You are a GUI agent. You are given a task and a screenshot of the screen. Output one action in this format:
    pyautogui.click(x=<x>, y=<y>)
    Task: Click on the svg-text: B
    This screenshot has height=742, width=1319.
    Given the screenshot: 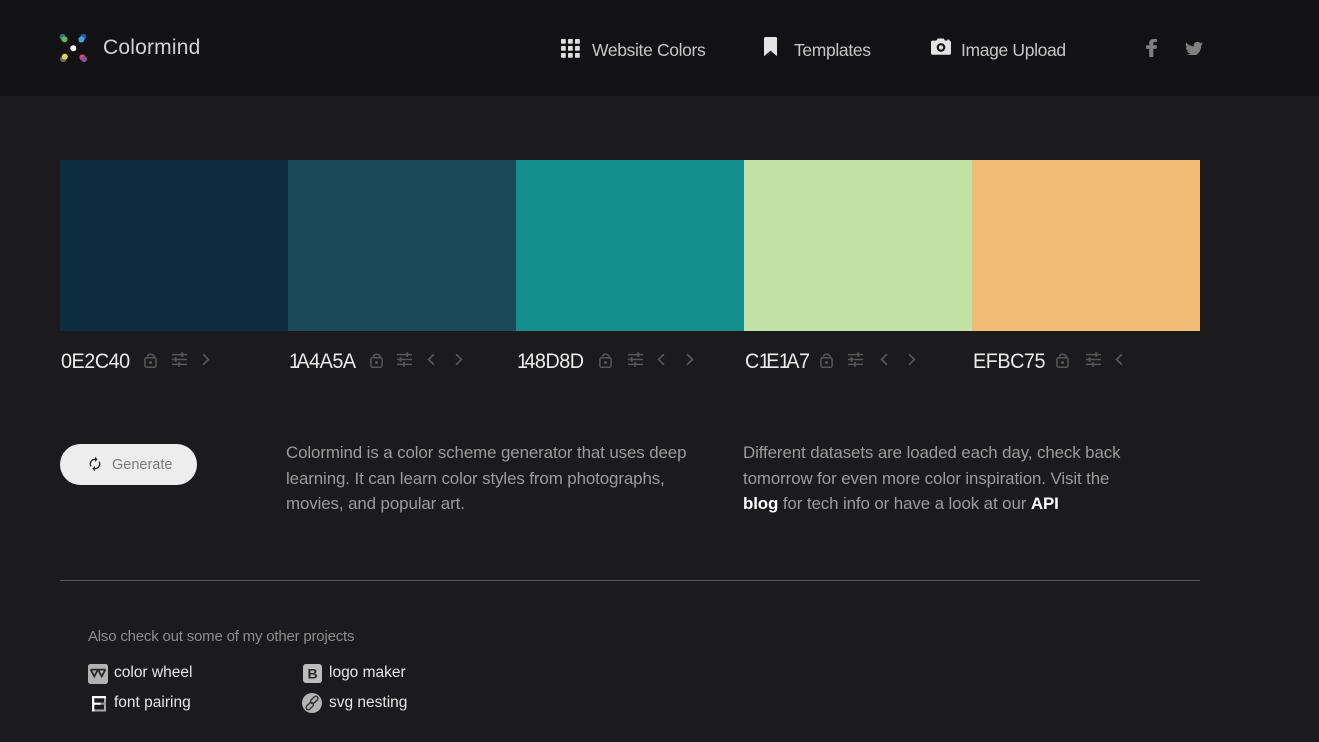 What is the action you would take?
    pyautogui.click(x=312, y=674)
    